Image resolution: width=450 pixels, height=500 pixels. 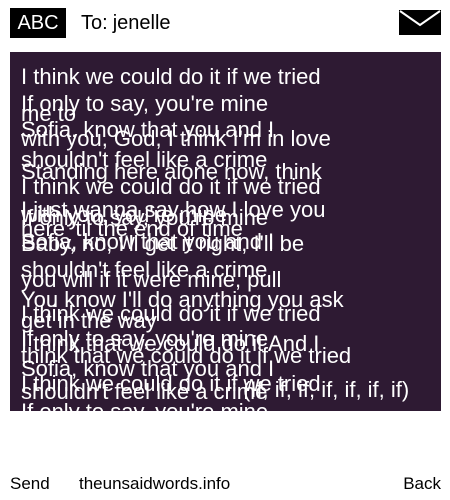 What do you see at coordinates (30, 484) in the screenshot?
I see `send-button: Send` at bounding box center [30, 484].